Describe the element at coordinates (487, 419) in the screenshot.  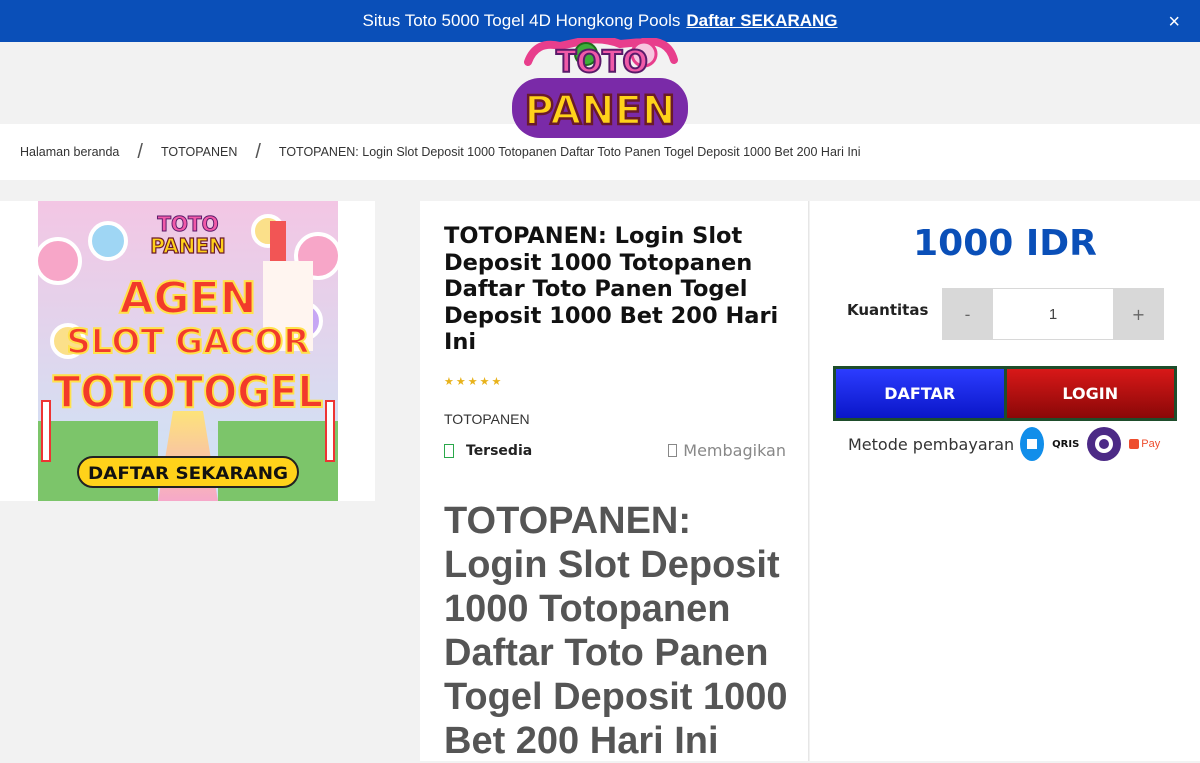
I see `product-brand: TOTOPANEN` at that location.